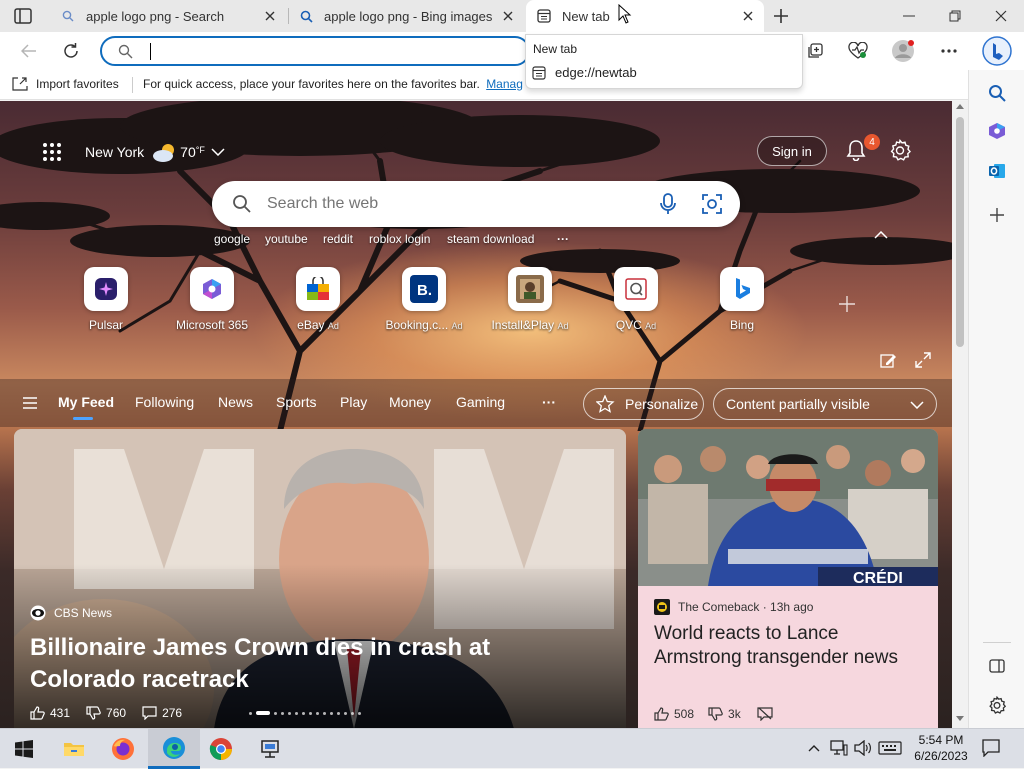 This screenshot has height=769, width=1024. I want to click on quick-links-more: ···, so click(563, 239).